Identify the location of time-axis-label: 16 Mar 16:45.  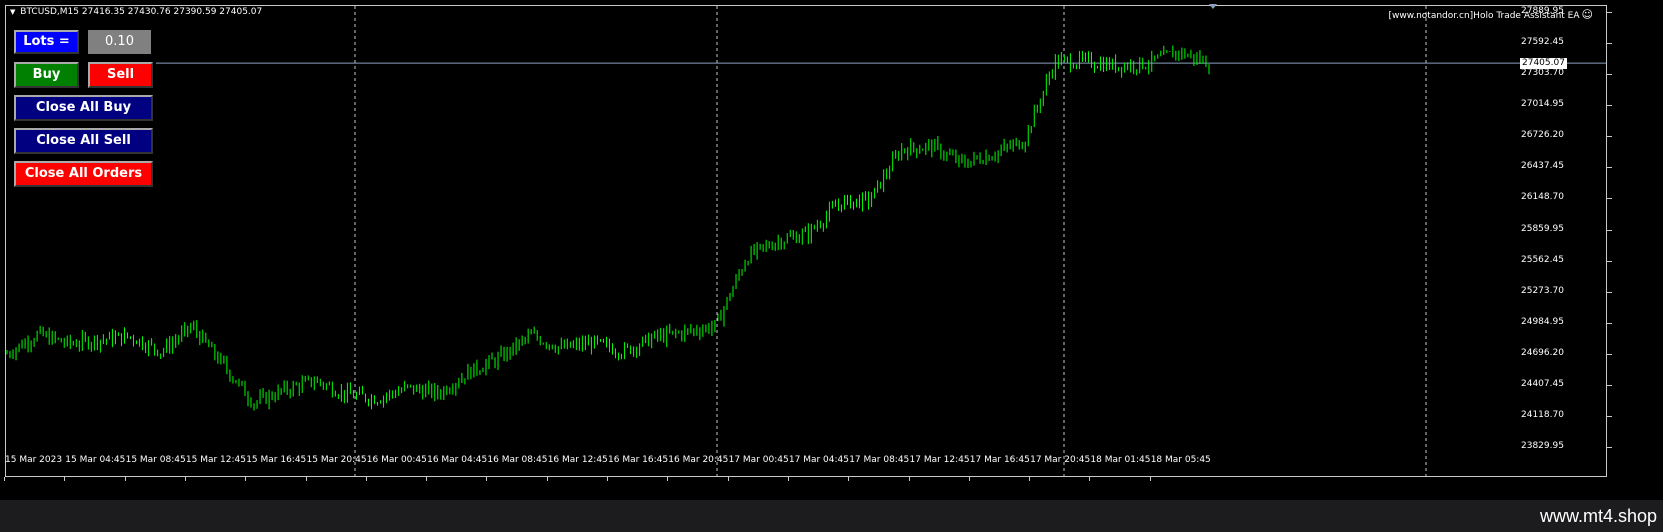
(638, 460).